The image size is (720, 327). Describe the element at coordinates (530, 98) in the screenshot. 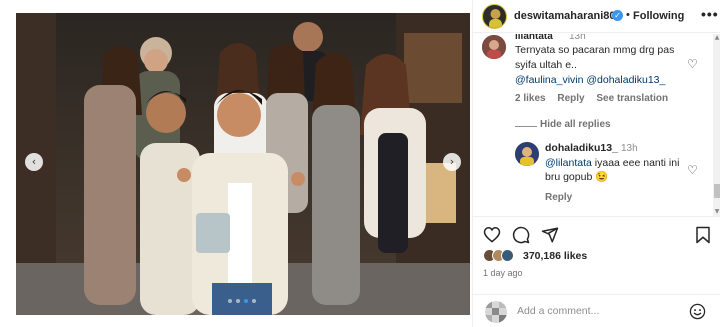

I see `comment-likes-count: 2 likes` at that location.